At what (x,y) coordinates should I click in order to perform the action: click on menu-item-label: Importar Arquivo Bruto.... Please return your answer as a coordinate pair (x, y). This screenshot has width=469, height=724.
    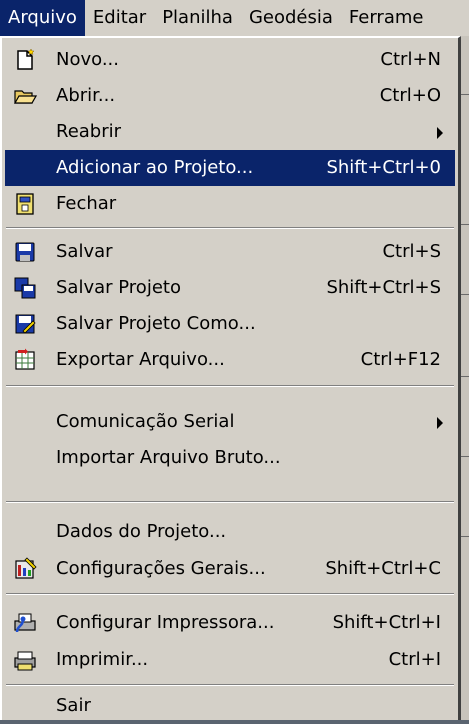
    Looking at the image, I should click on (168, 457).